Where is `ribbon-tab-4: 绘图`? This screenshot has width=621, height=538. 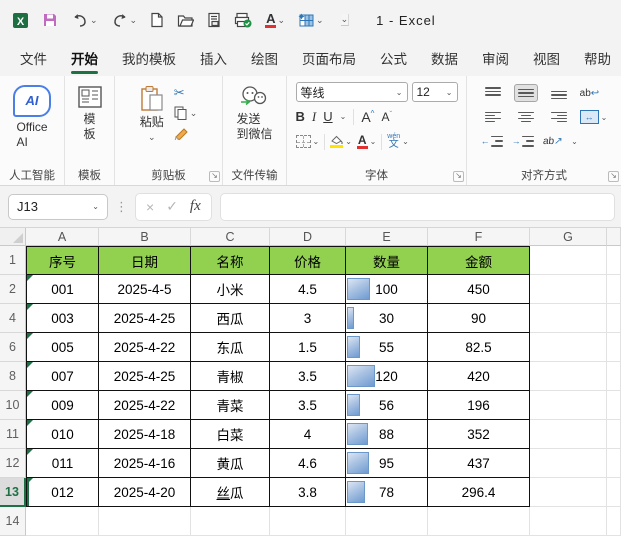 ribbon-tab-4: 绘图 is located at coordinates (264, 58).